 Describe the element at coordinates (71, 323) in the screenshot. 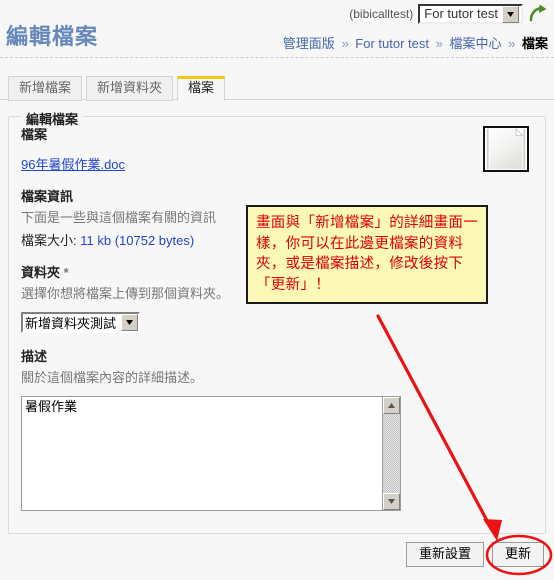

I see `folder-select-value: 新增資料夾測試` at that location.